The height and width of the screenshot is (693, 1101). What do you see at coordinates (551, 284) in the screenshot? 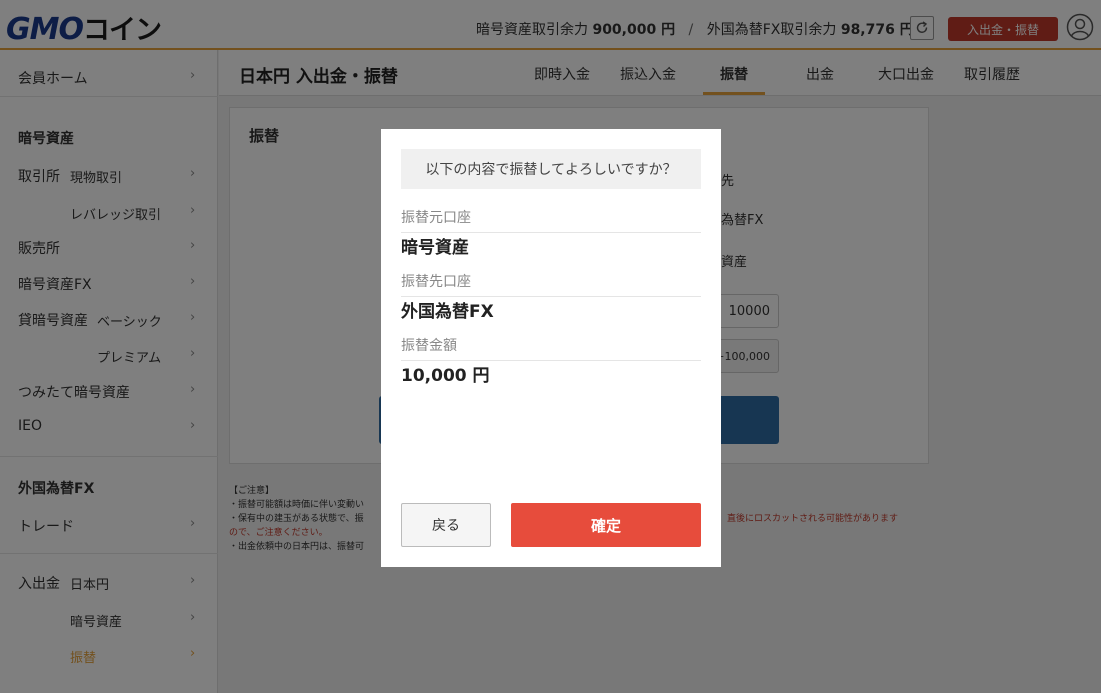
I see `to-account-label: 振替先口座` at bounding box center [551, 284].